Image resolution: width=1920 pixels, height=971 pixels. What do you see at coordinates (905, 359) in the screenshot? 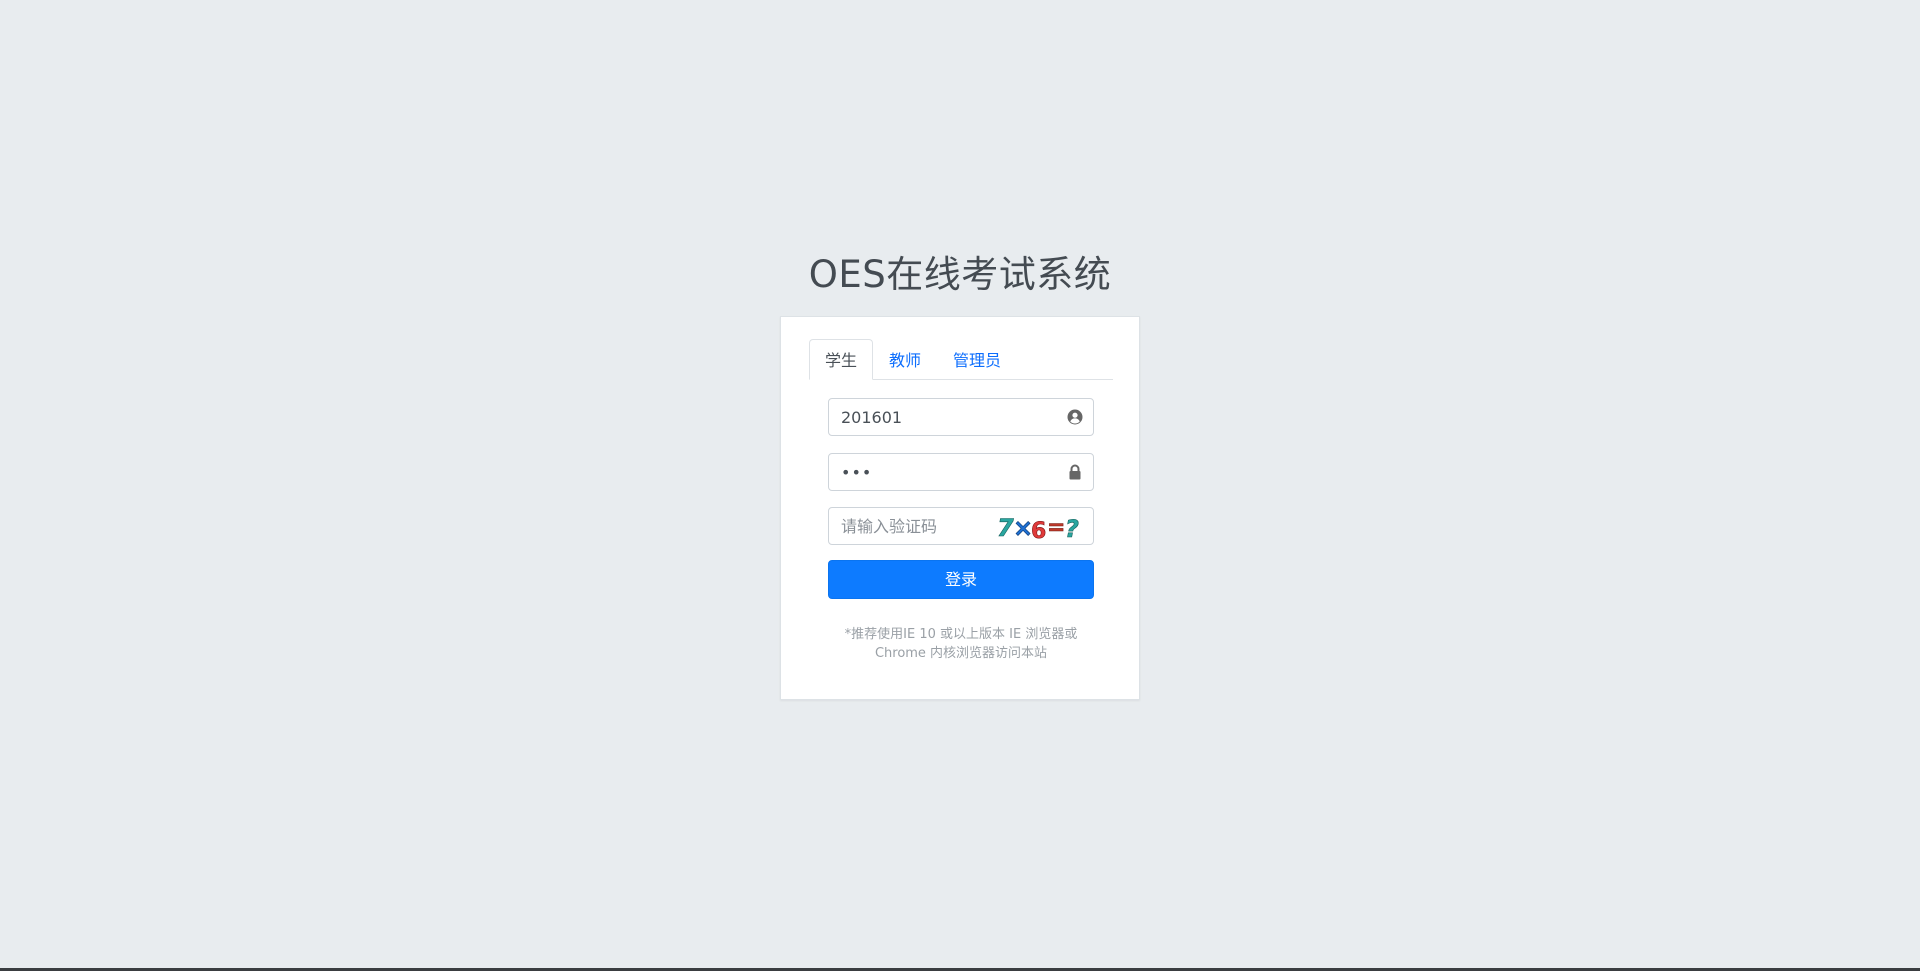
I see `tab-teacher: 教师` at bounding box center [905, 359].